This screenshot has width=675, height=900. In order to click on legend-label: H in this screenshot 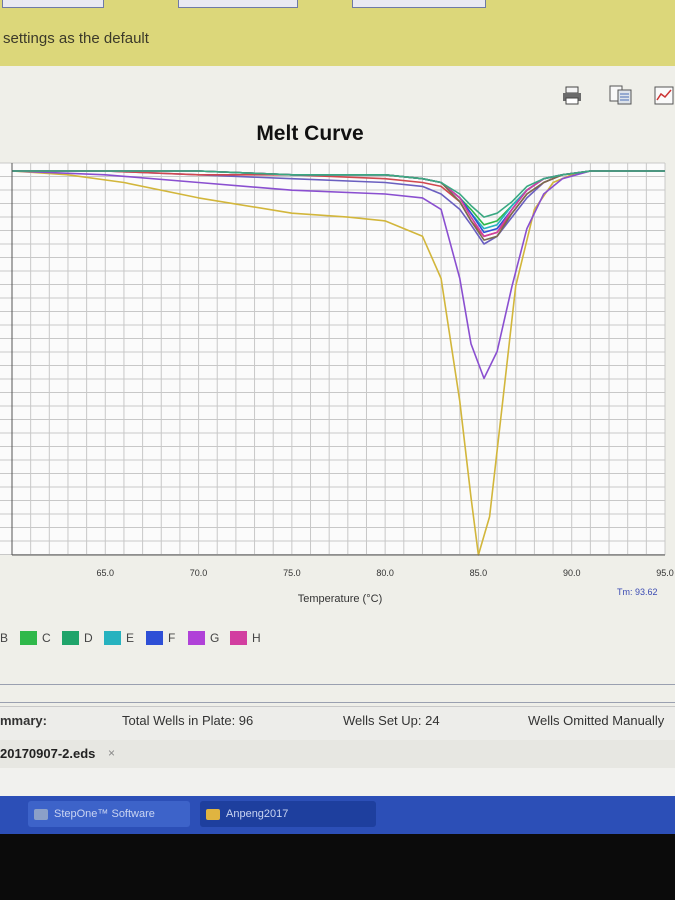, I will do `click(256, 638)`.